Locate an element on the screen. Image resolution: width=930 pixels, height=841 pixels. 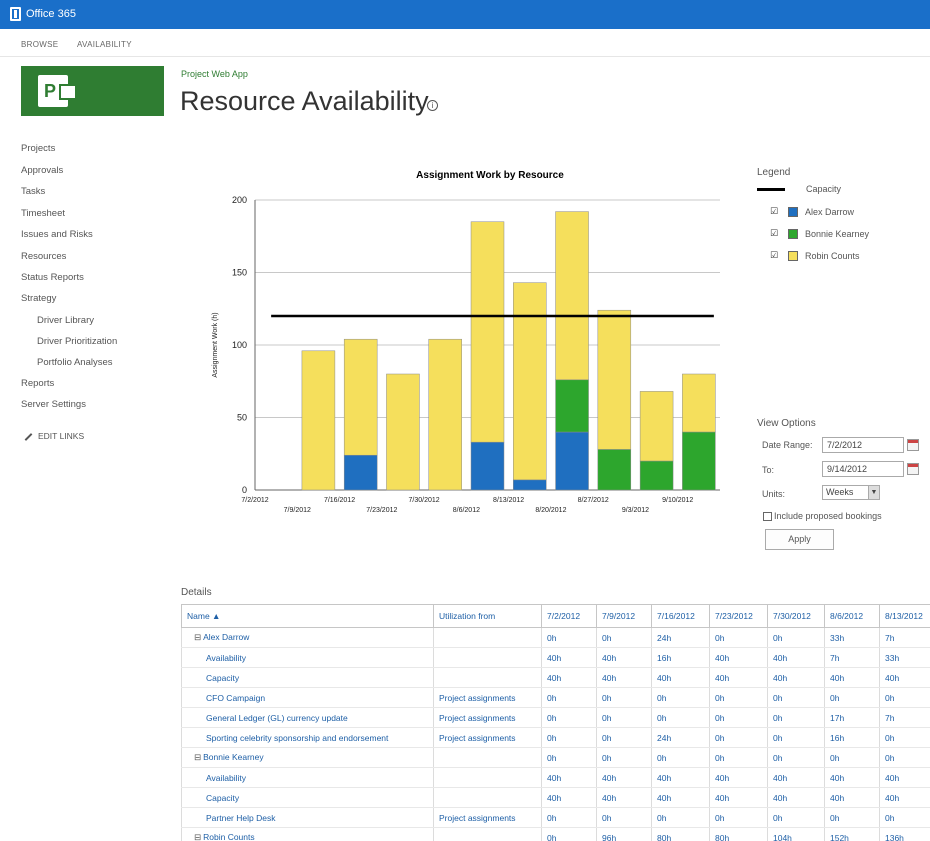
nav-item-resources: Resources is located at coordinates (43, 256).